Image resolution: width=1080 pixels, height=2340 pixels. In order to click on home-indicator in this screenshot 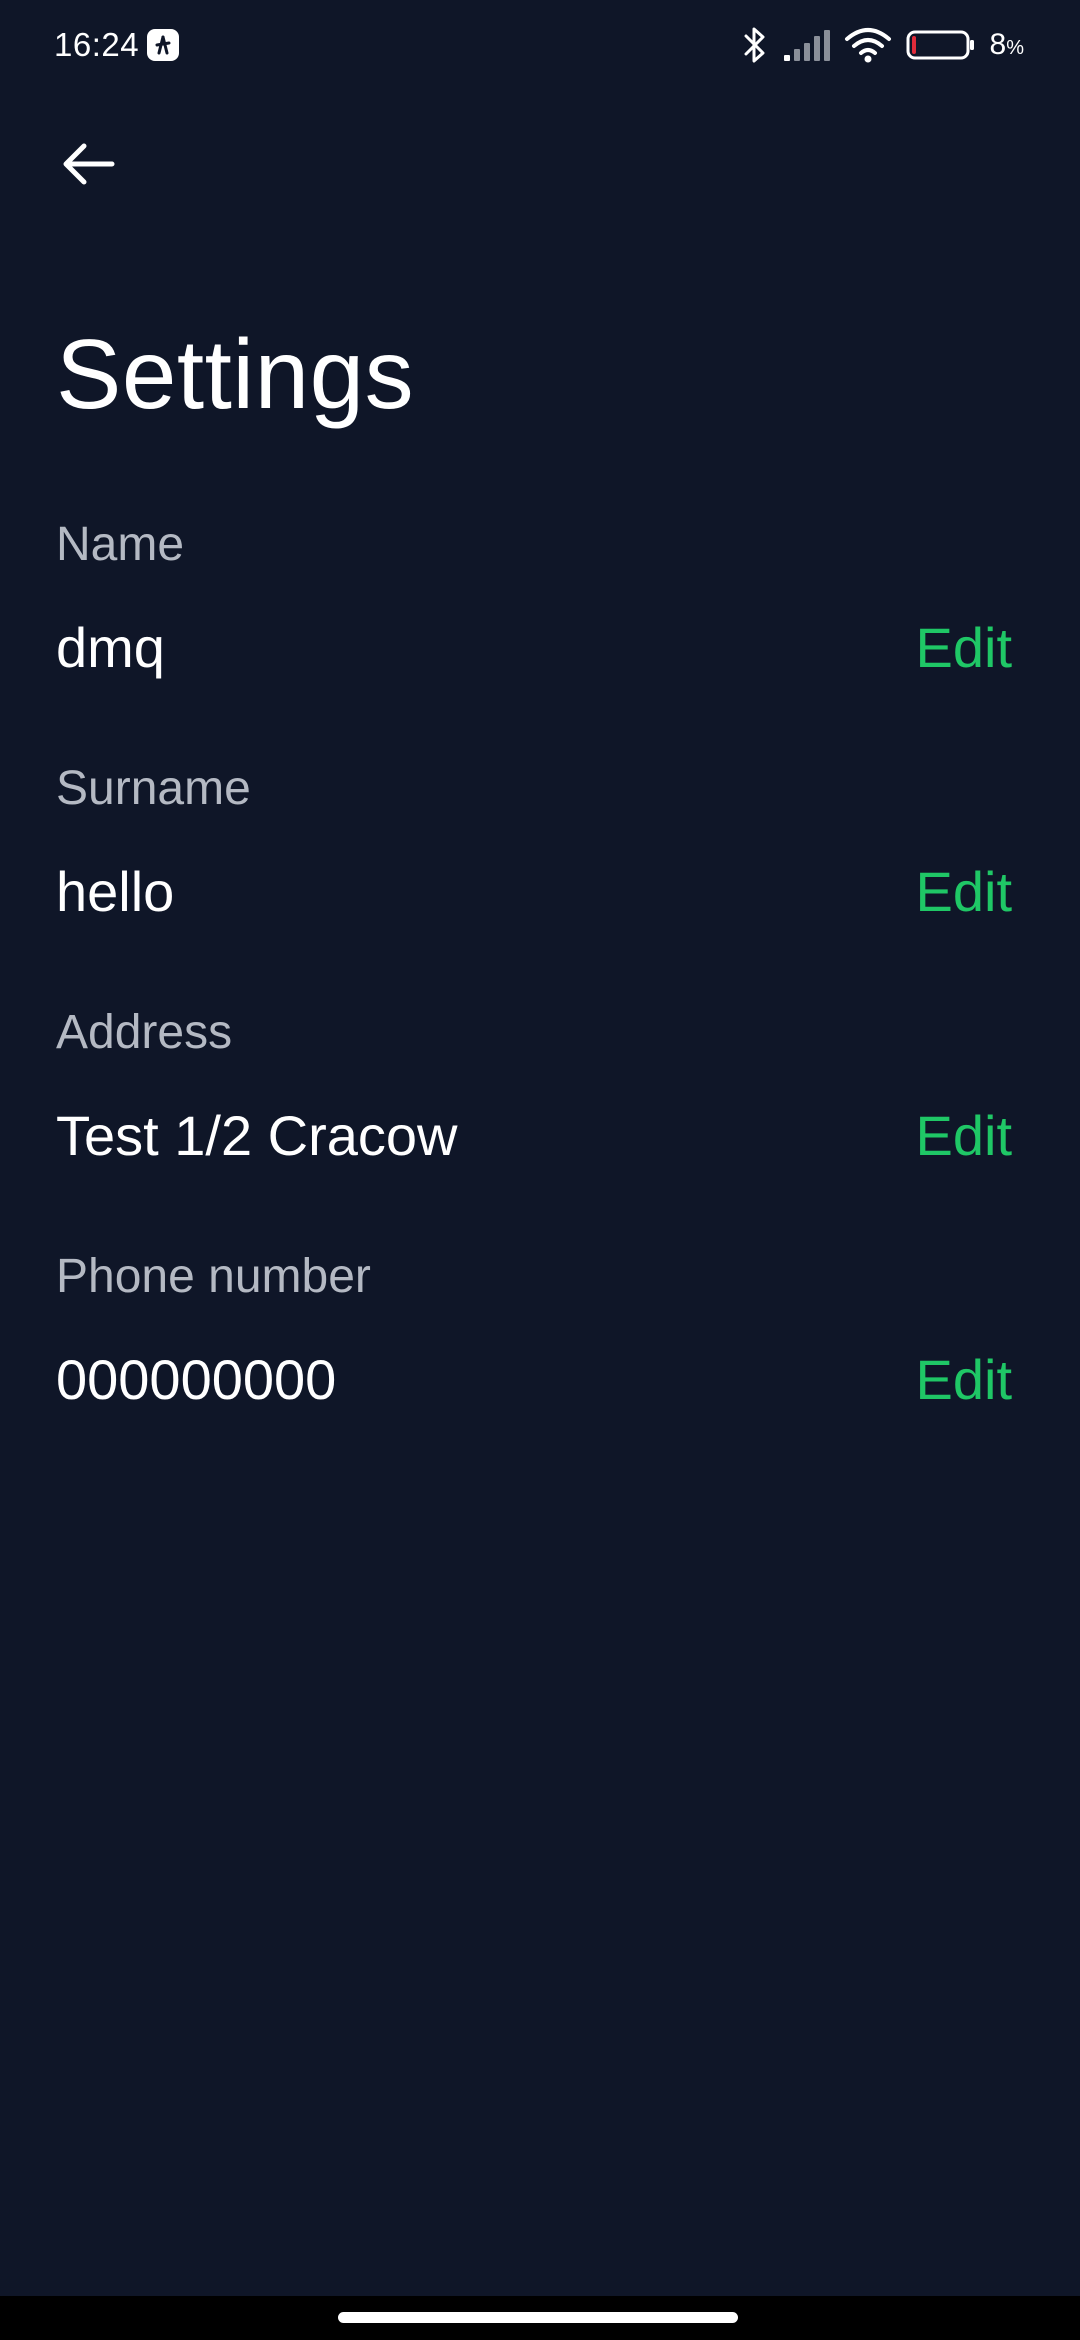, I will do `click(538, 2317)`.